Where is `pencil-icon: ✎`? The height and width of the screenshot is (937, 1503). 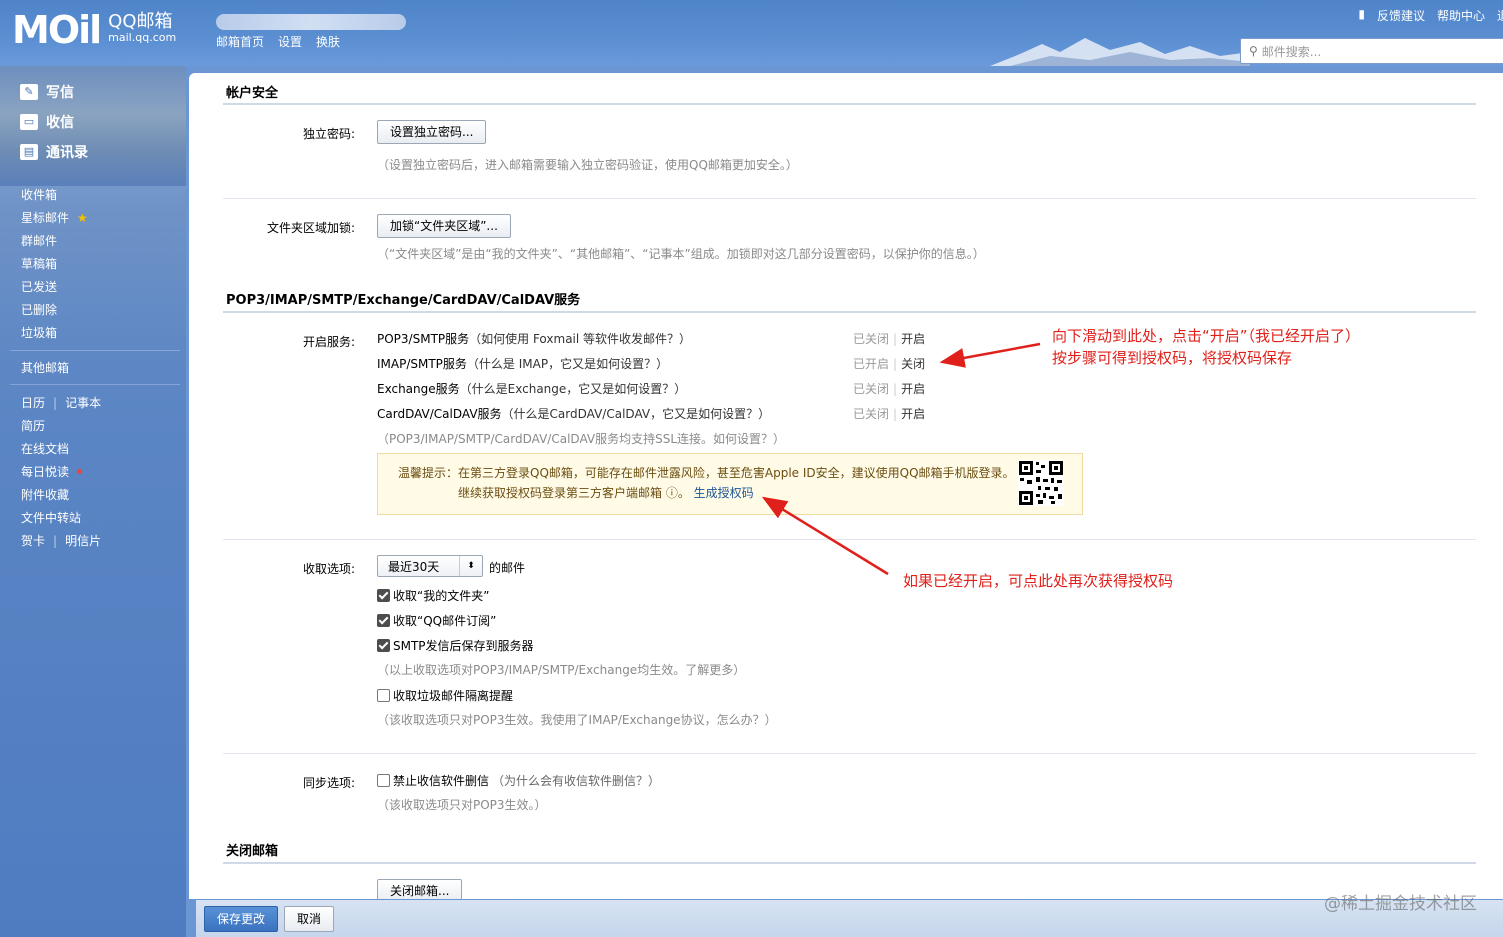
pencil-icon: ✎ is located at coordinates (29, 92).